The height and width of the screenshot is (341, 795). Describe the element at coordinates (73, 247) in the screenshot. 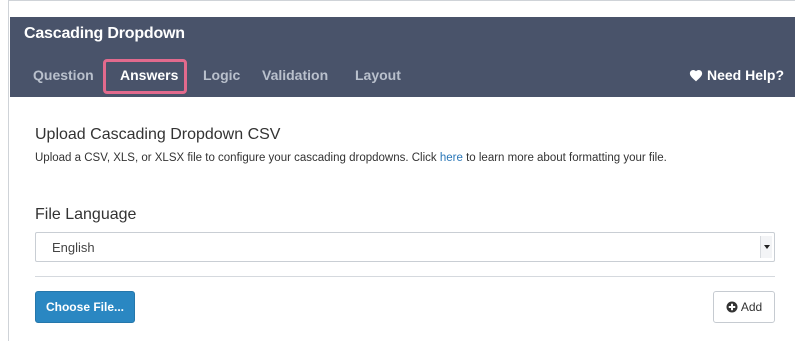

I see `file-language-value: English` at that location.